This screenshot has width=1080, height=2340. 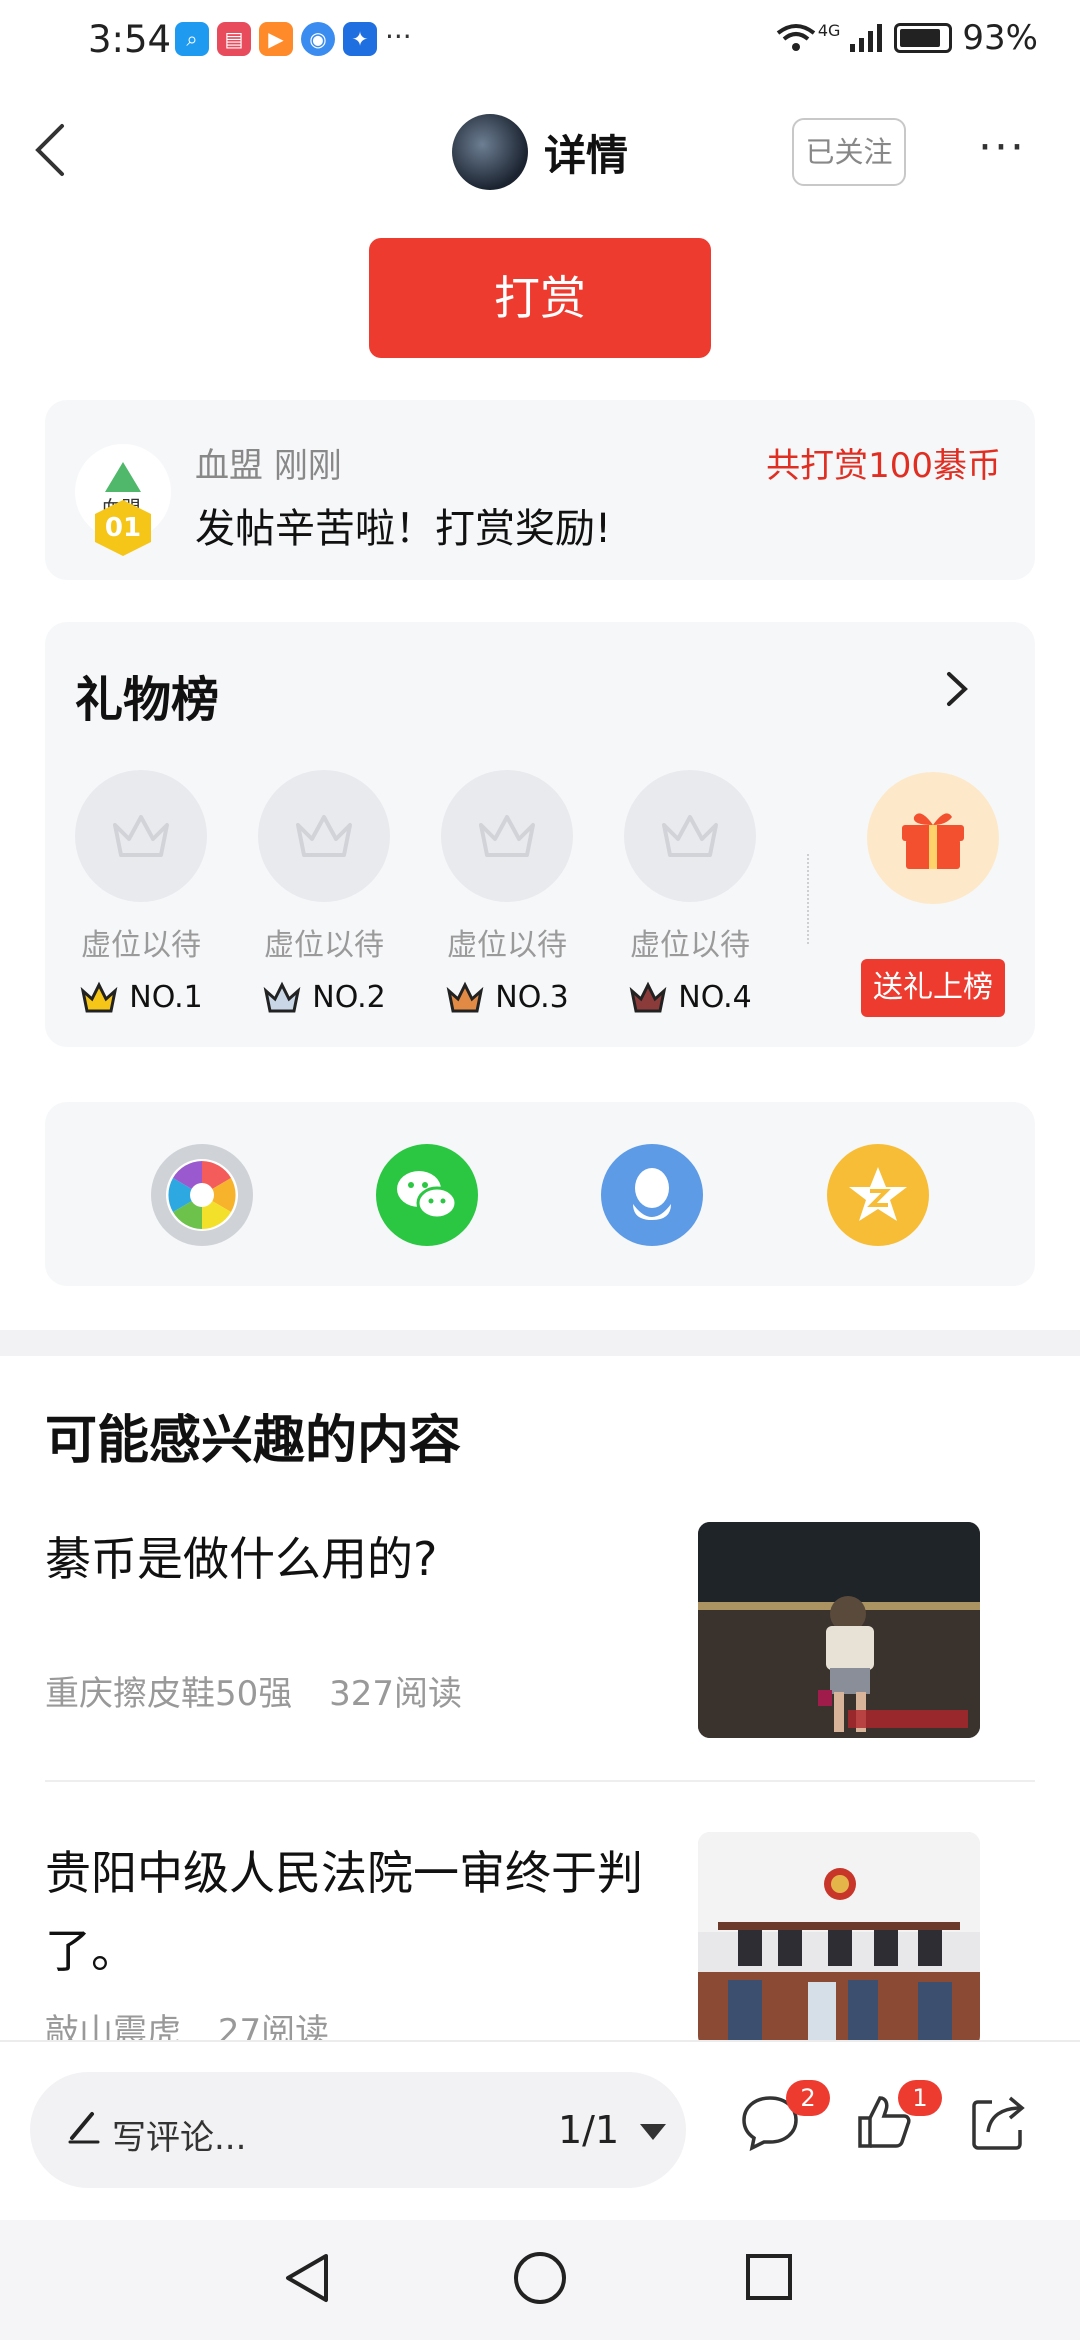 I want to click on slot-rank: NO.4, so click(x=690, y=997).